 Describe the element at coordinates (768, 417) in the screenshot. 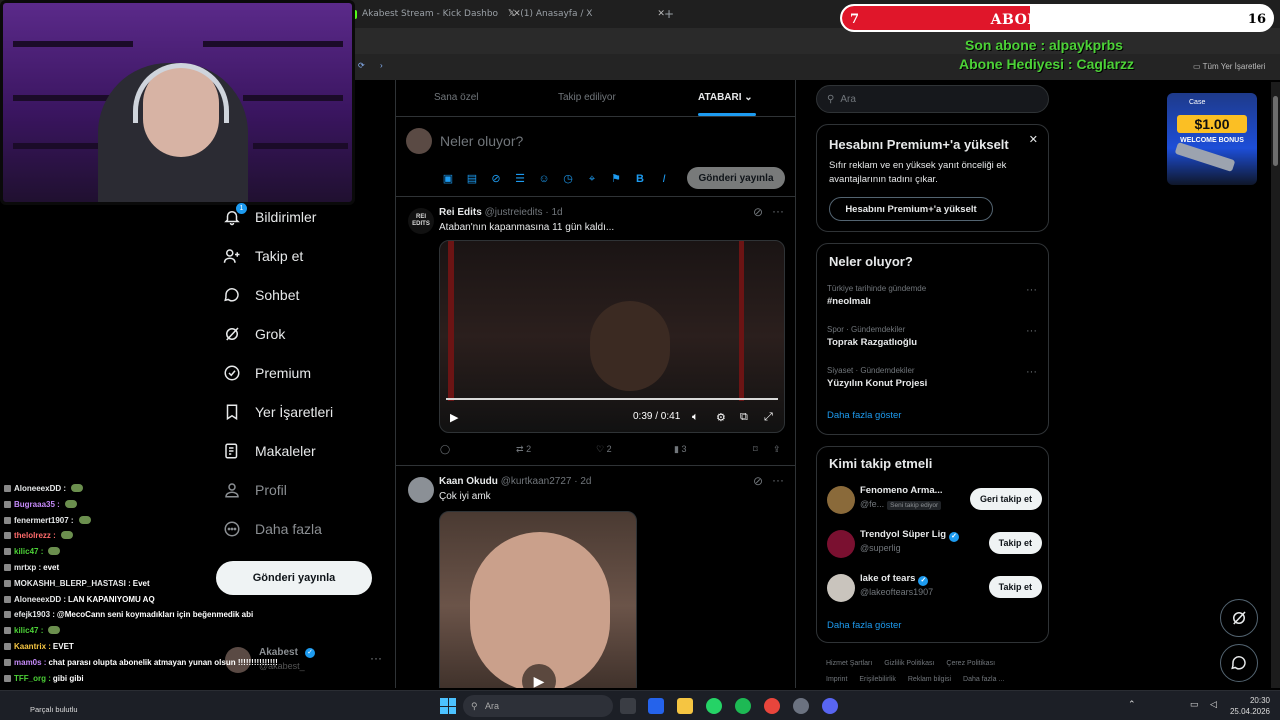

I see `fullscreen-icon: ⤢` at that location.